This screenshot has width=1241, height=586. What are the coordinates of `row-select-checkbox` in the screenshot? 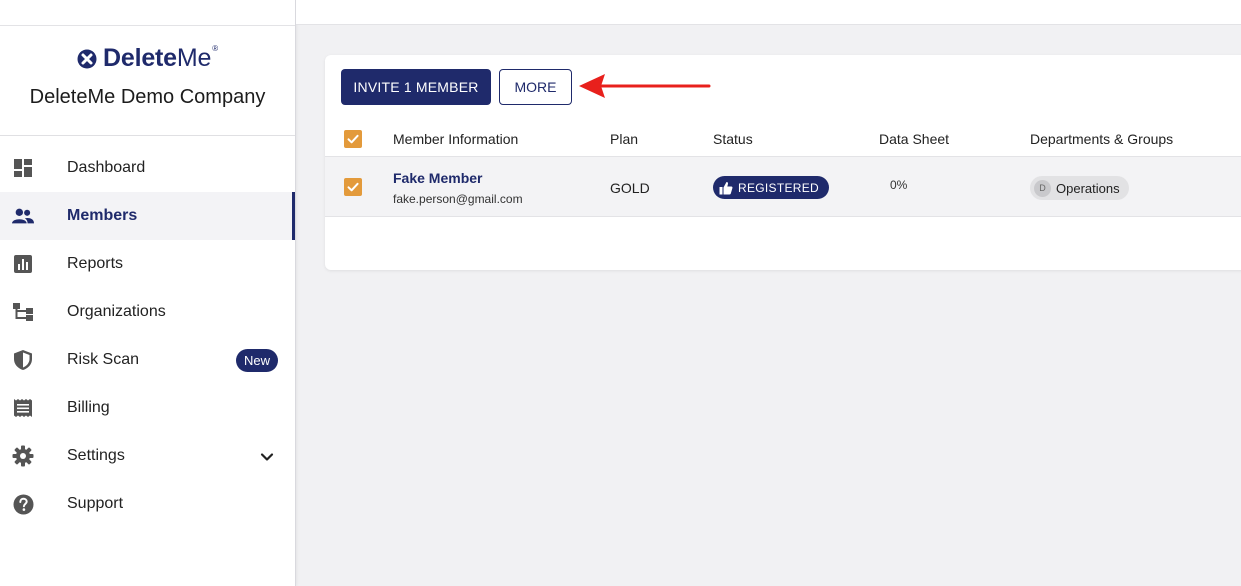 It's located at (353, 187).